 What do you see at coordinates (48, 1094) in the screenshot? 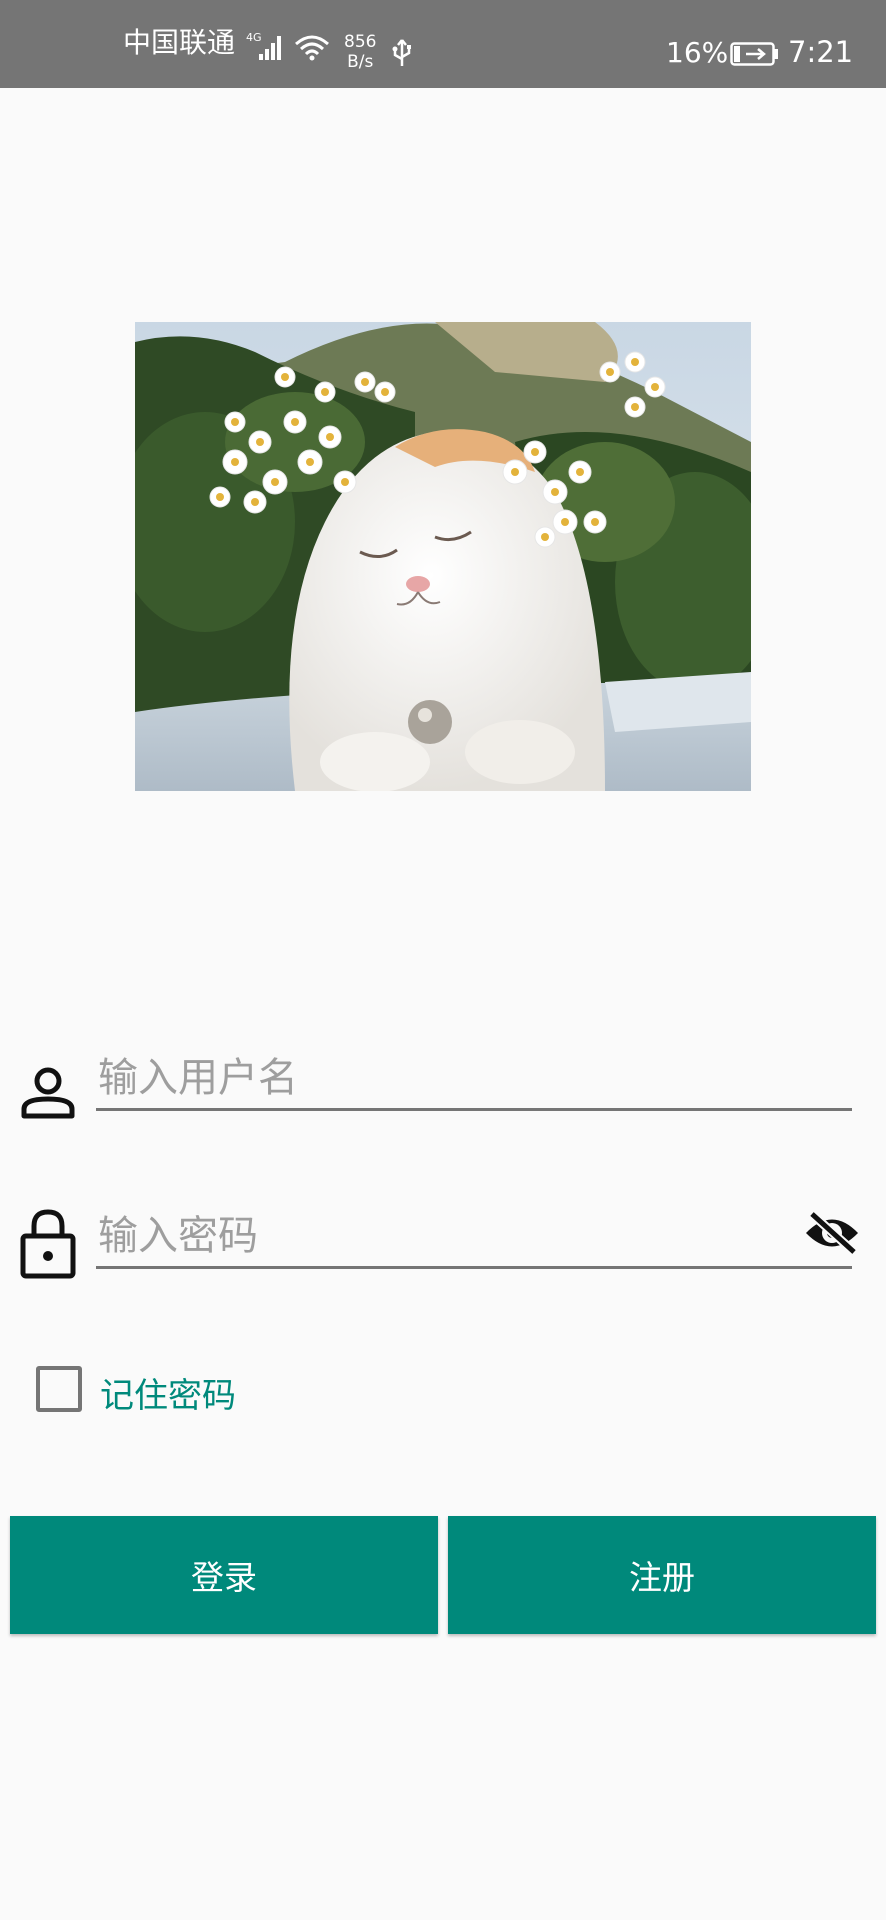
I see `person-icon` at bounding box center [48, 1094].